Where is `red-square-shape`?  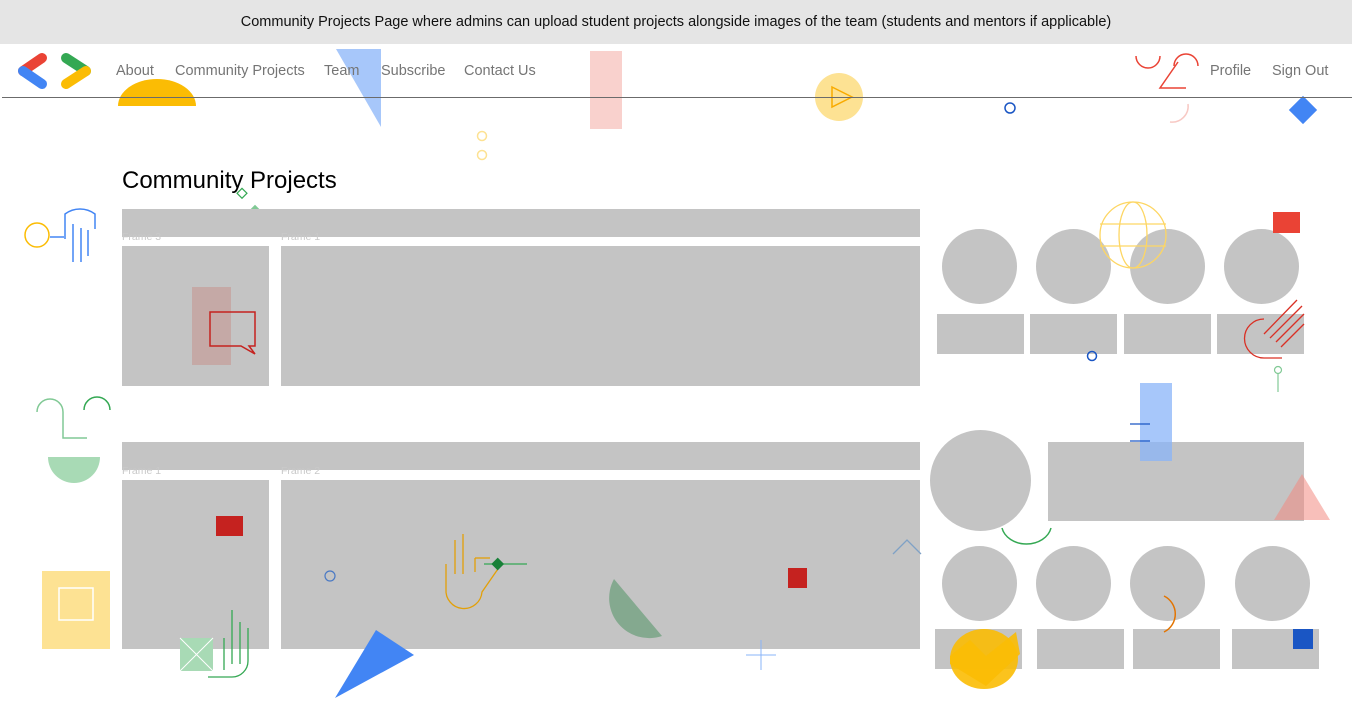
red-square-shape is located at coordinates (1286, 222).